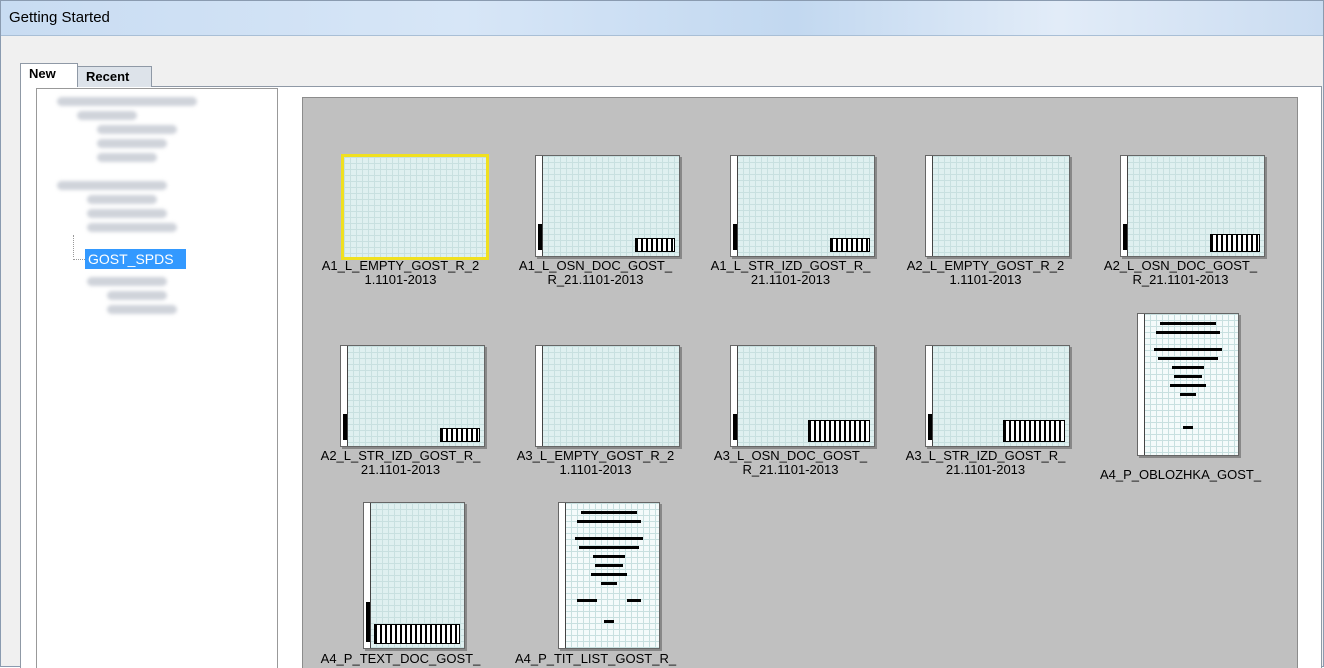 The width and height of the screenshot is (1324, 668). I want to click on title-bar: Getting Started, so click(662, 18).